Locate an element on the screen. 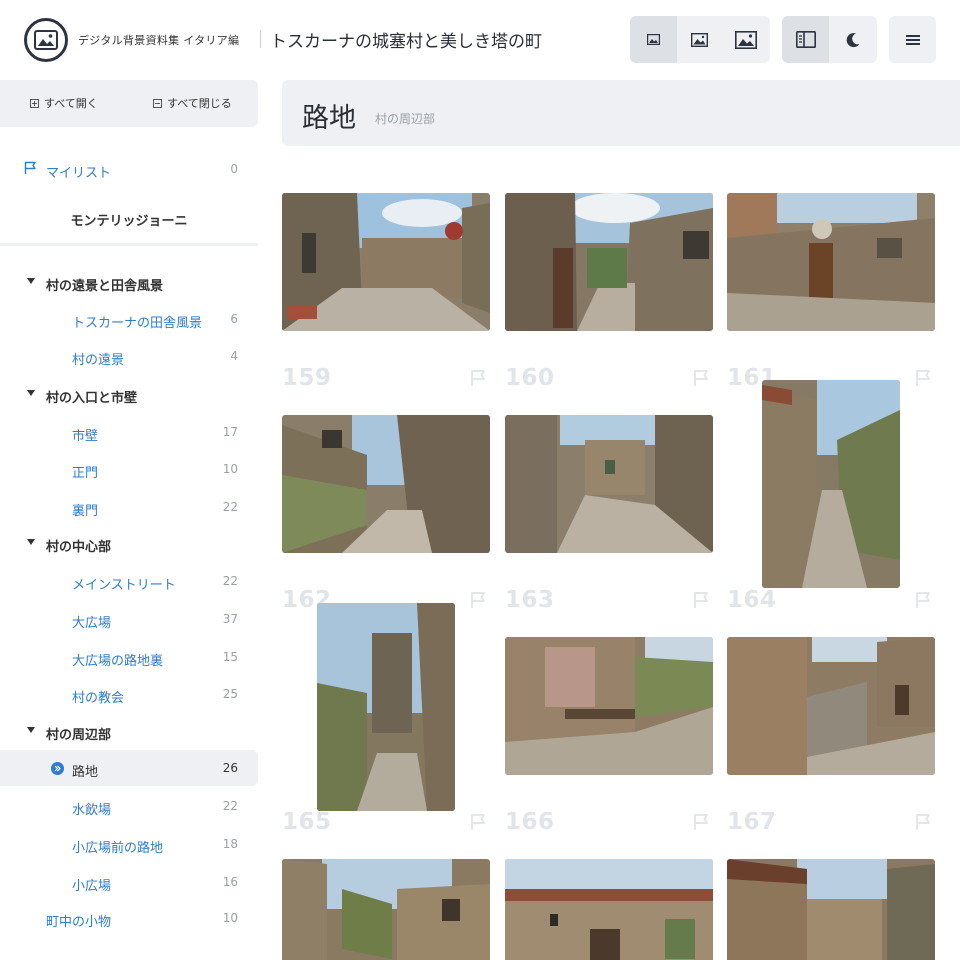 This screenshot has width=960, height=960. sidebar-toggle-button is located at coordinates (805, 39).